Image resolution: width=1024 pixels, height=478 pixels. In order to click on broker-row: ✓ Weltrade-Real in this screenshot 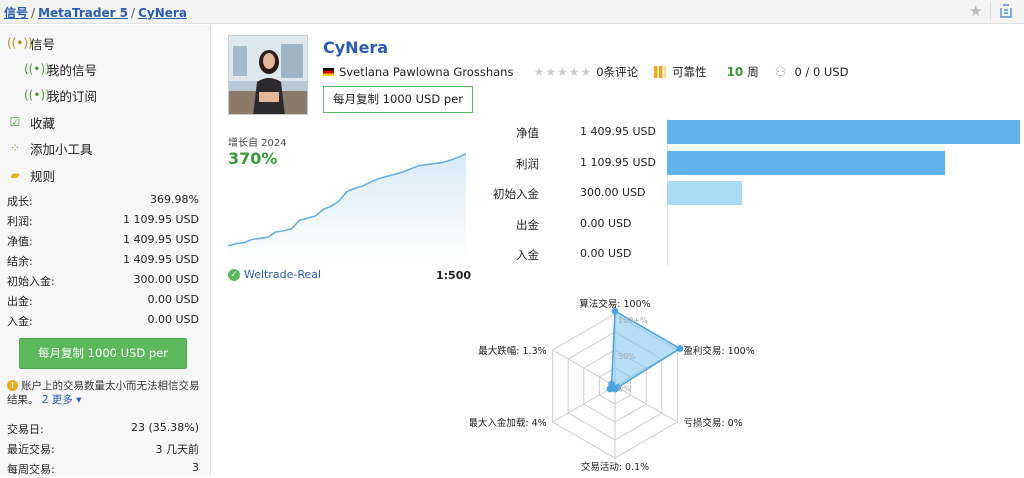, I will do `click(274, 274)`.